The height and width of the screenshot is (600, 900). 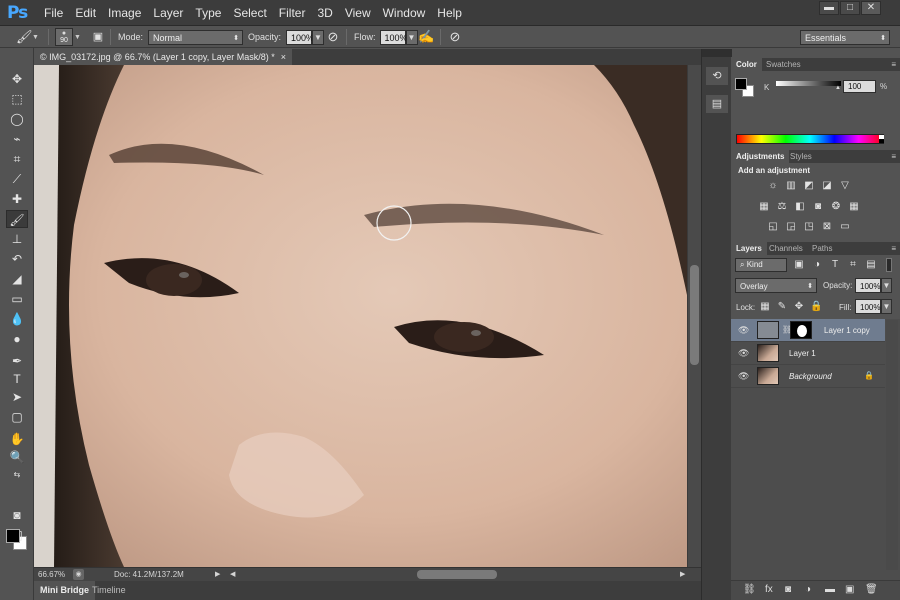 What do you see at coordinates (24, 37) in the screenshot?
I see `brush-preset-icon: 🖌` at bounding box center [24, 37].